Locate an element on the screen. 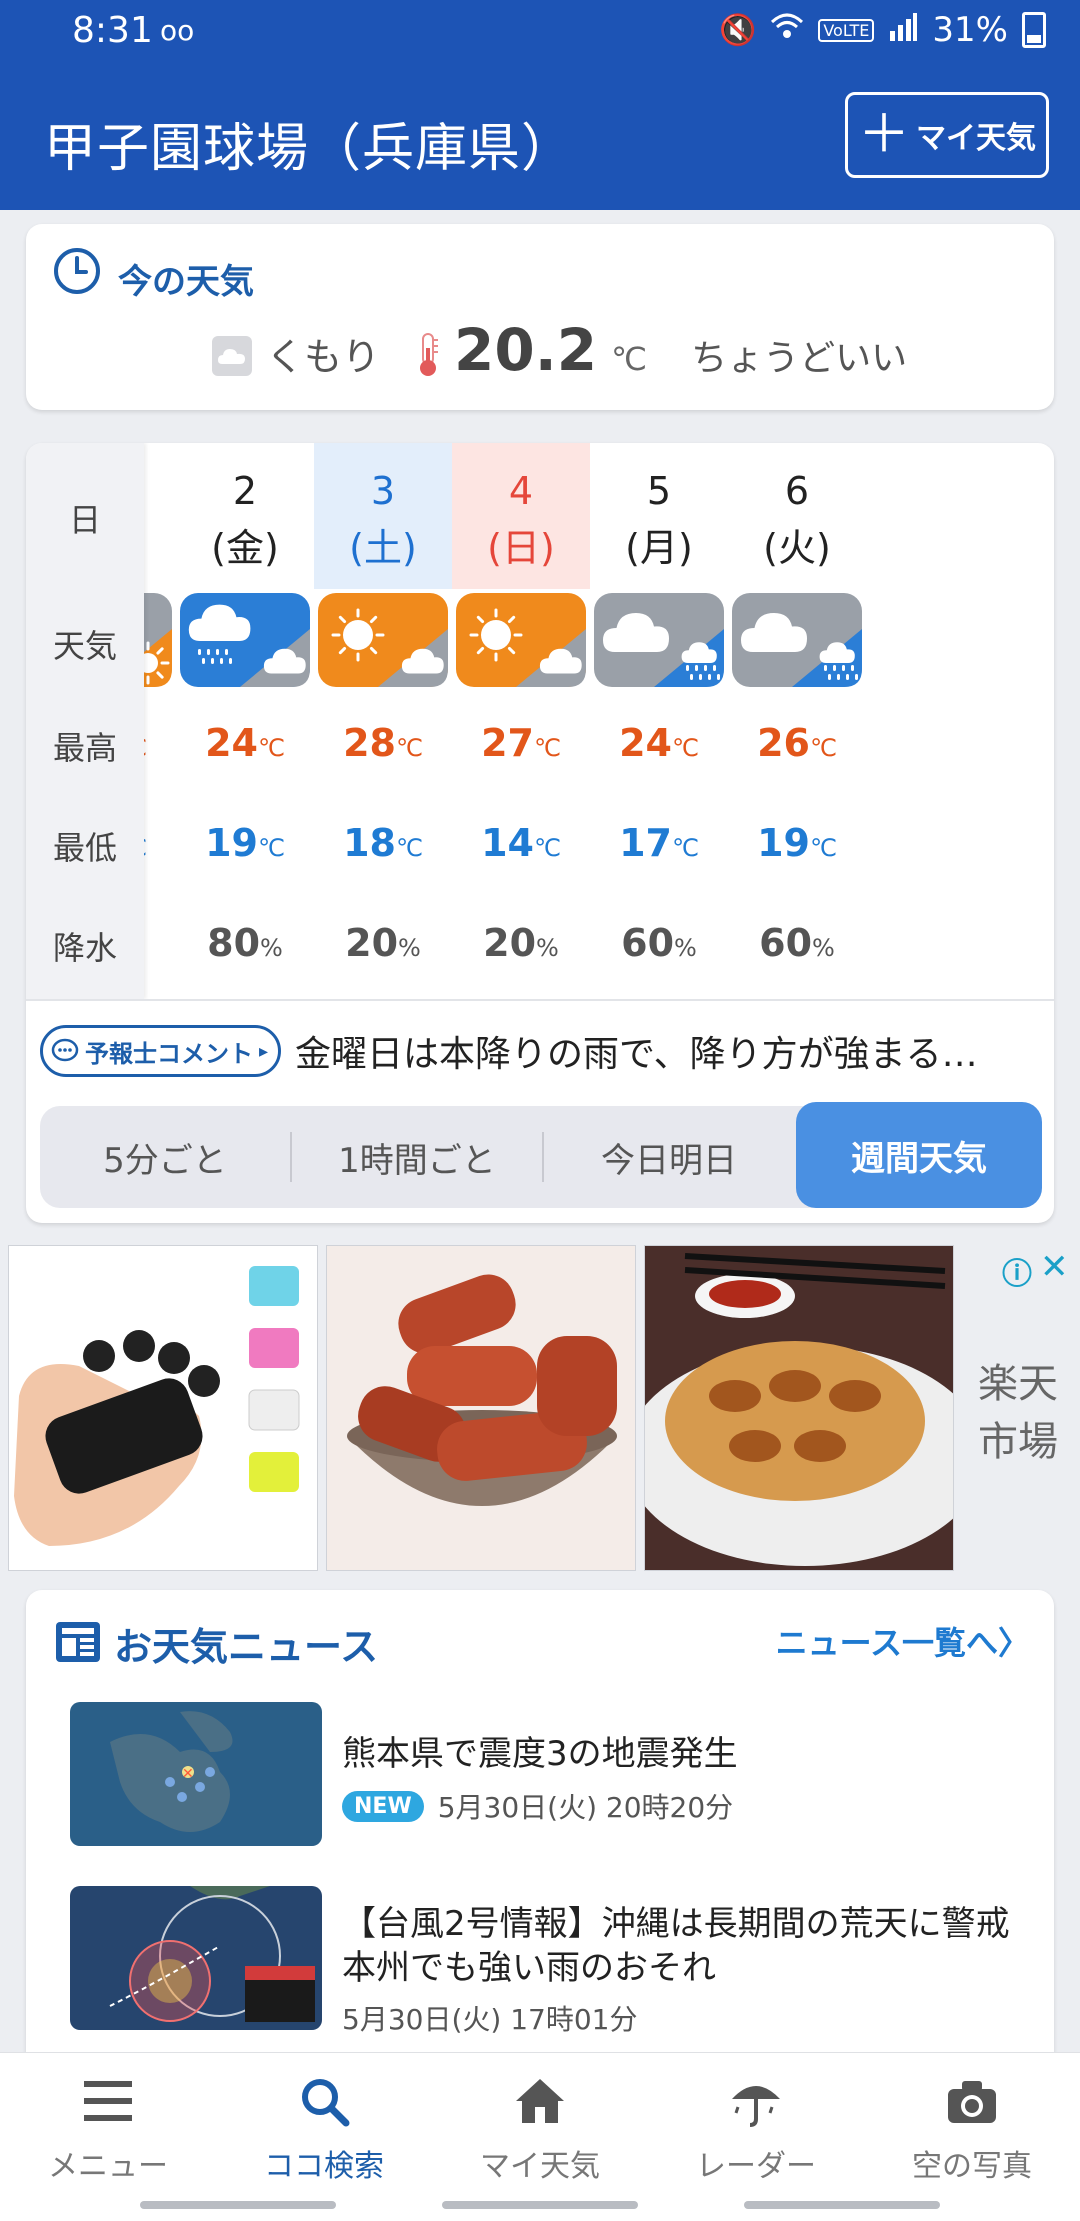 Image resolution: width=1080 pixels, height=2221 pixels. forecast-high: 26℃ is located at coordinates (797, 743).